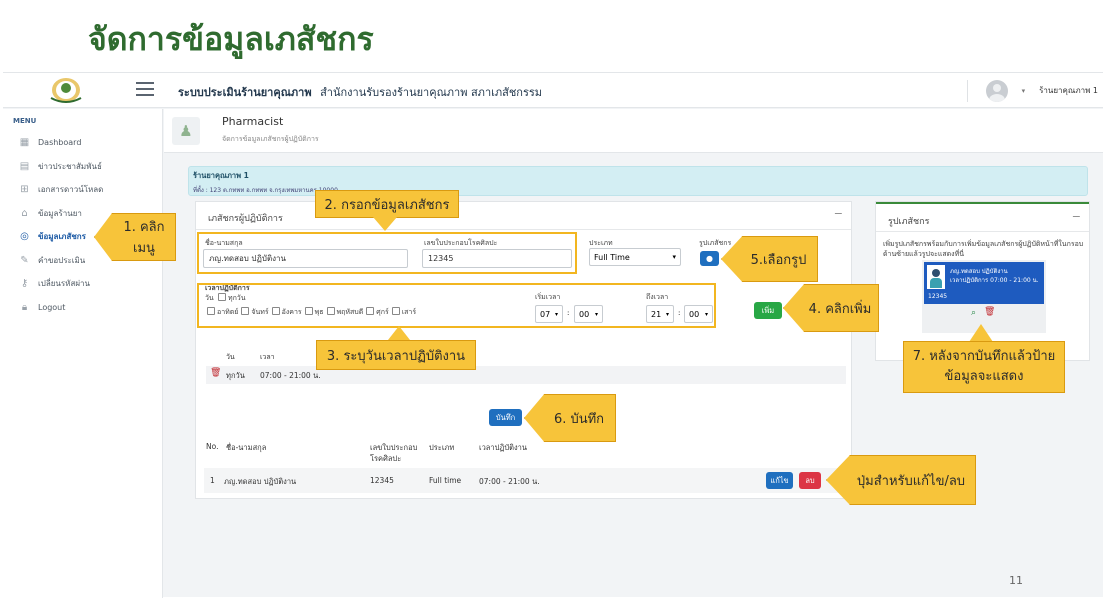 The width and height of the screenshot is (1103, 607). What do you see at coordinates (186, 131) in the screenshot?
I see `pharmacist-icon: ♟` at bounding box center [186, 131].